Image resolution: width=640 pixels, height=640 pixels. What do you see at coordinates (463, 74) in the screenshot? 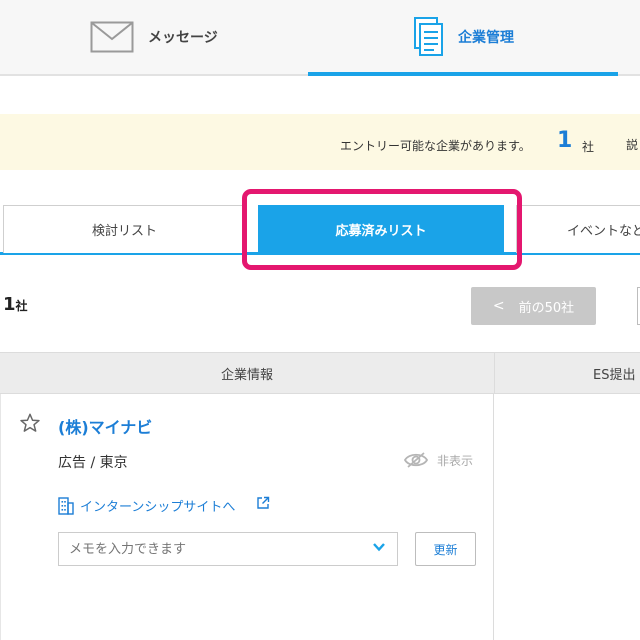
I see `nav-active-indicator` at bounding box center [463, 74].